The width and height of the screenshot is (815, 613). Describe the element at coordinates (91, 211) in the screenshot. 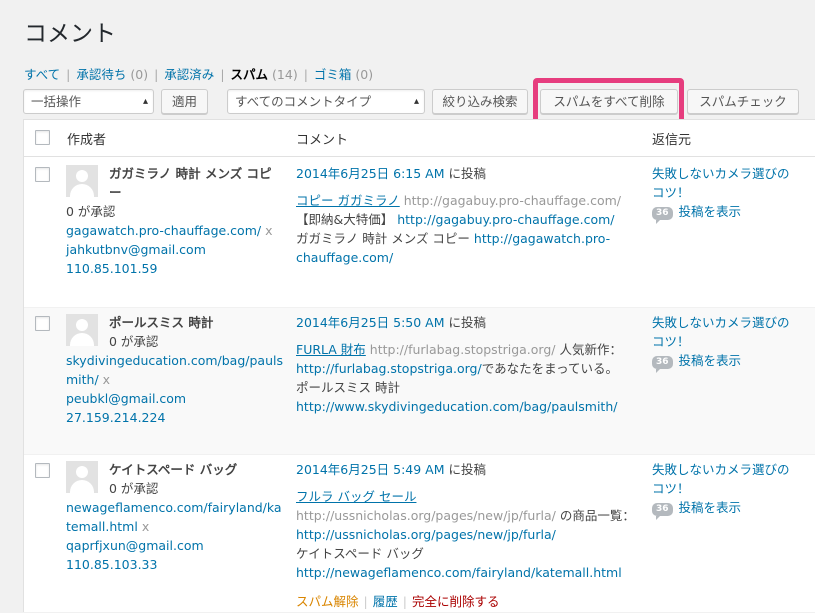

I see `approved-count: 0 が承認` at that location.